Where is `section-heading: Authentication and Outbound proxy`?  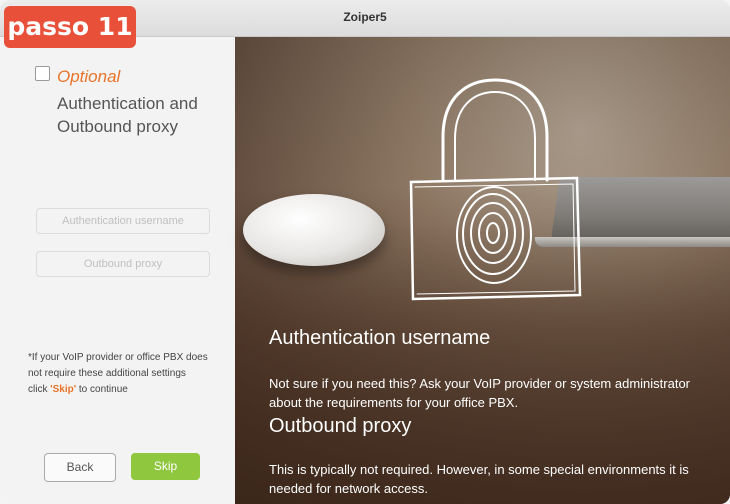
section-heading: Authentication and Outbound proxy is located at coordinates (127, 115).